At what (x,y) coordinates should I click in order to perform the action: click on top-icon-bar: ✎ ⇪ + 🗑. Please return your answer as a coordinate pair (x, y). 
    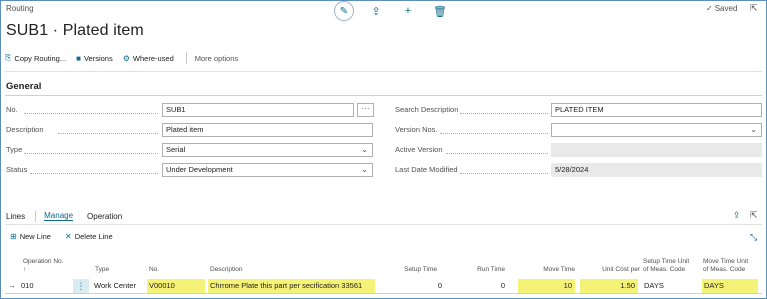
    Looking at the image, I should click on (398, 11).